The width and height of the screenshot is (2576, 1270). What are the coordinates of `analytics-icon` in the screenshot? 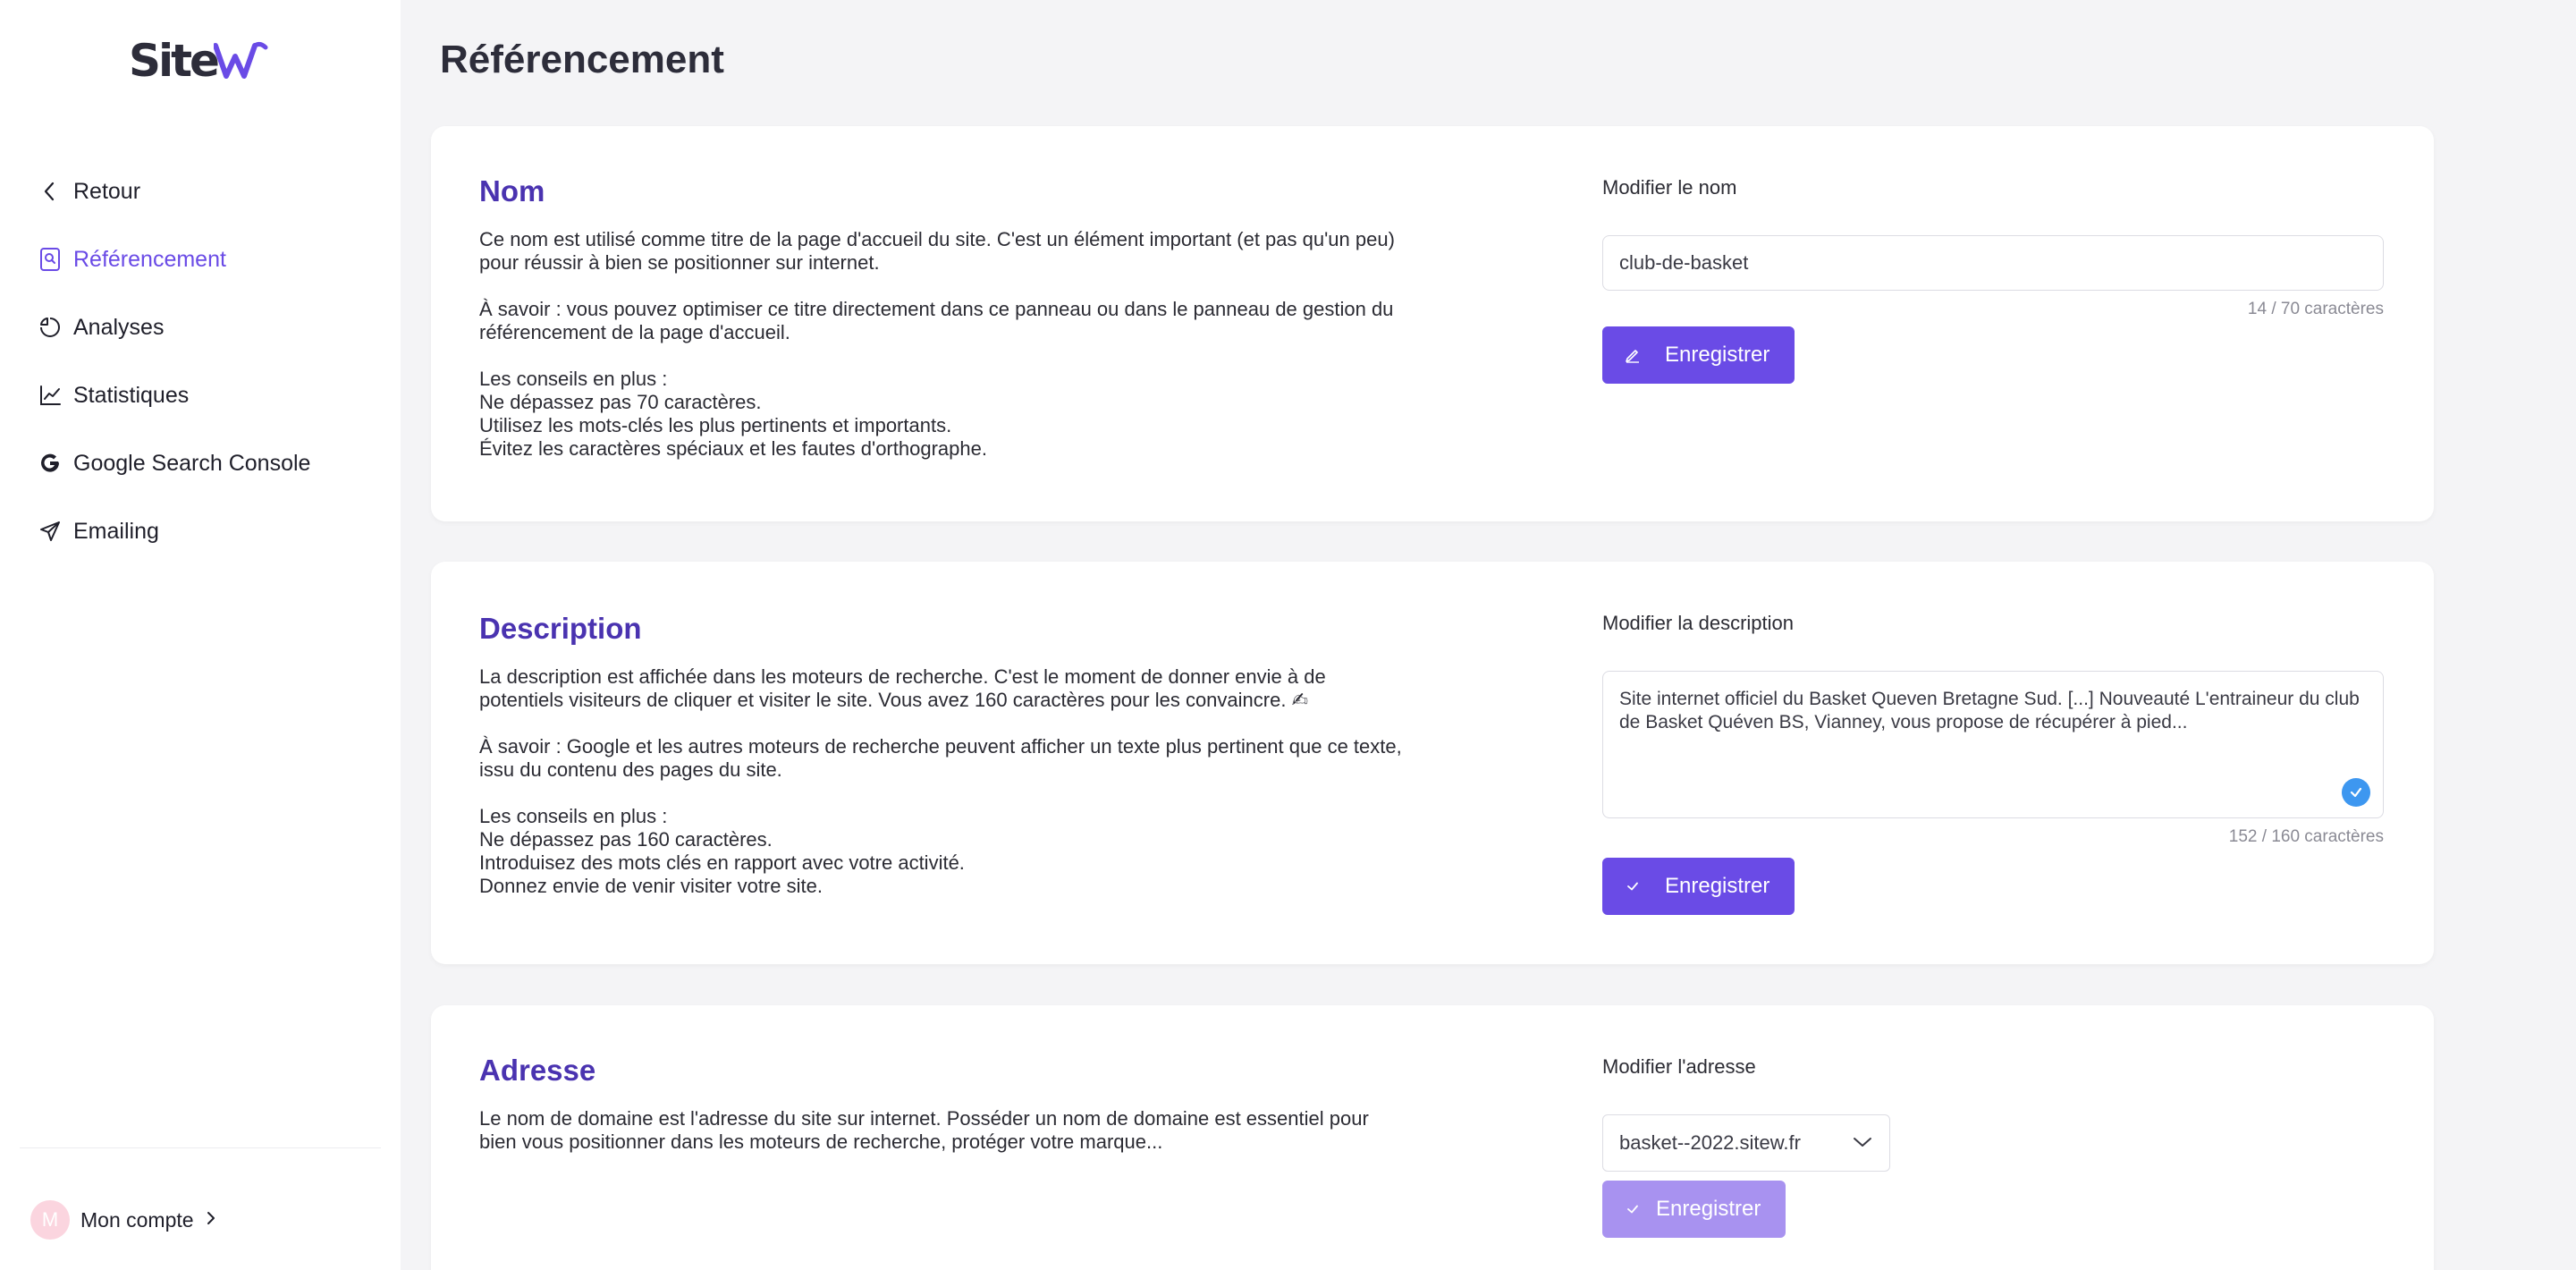 It's located at (50, 327).